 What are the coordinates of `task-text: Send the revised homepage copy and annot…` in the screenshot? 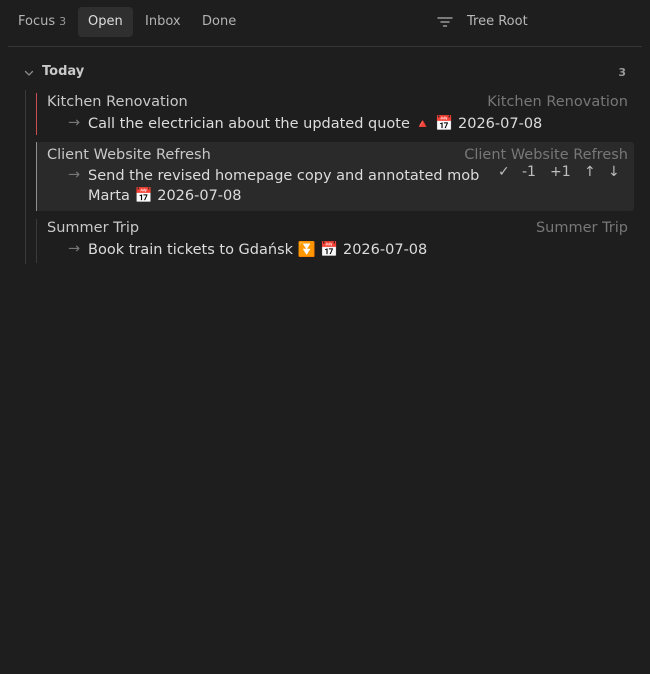 It's located at (284, 176).